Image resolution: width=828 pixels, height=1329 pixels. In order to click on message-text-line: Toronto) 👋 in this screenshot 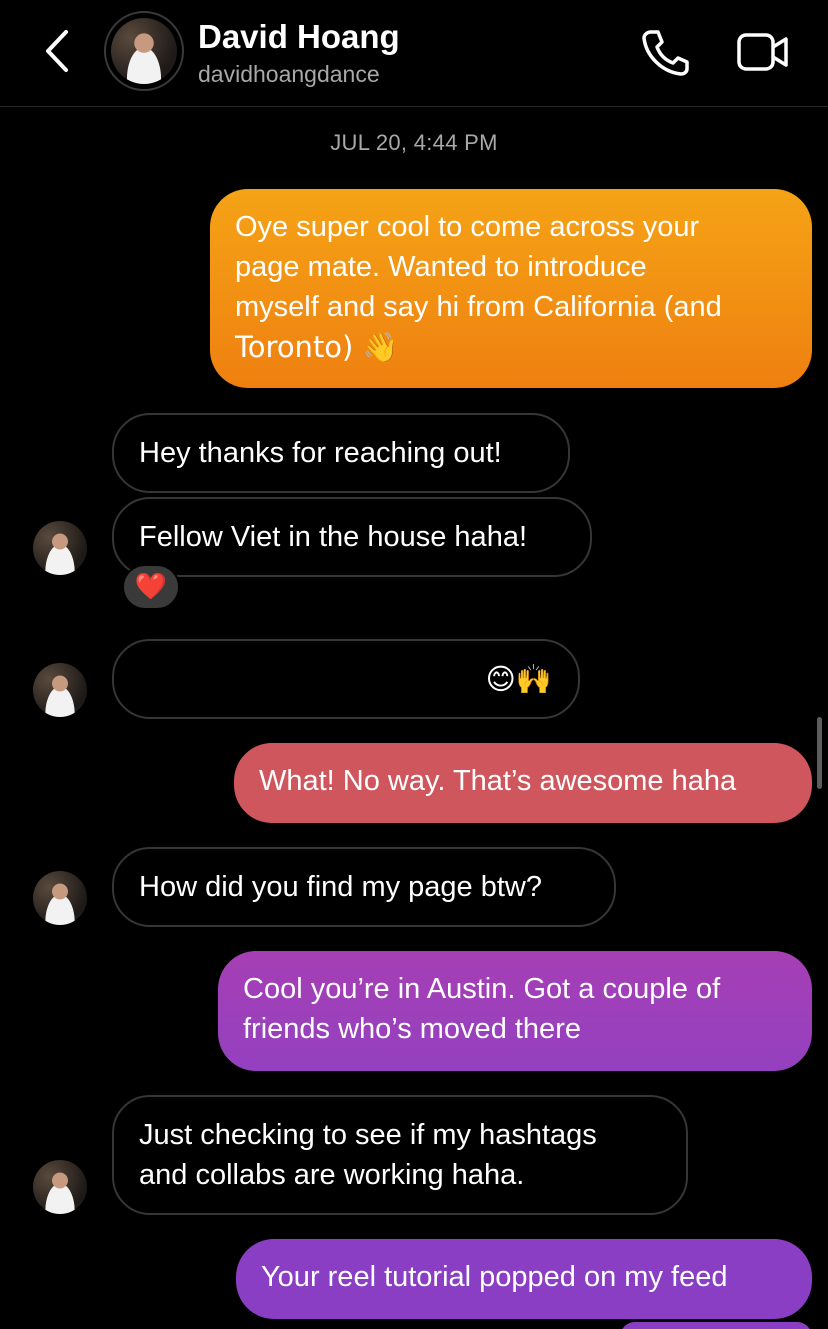, I will do `click(317, 347)`.